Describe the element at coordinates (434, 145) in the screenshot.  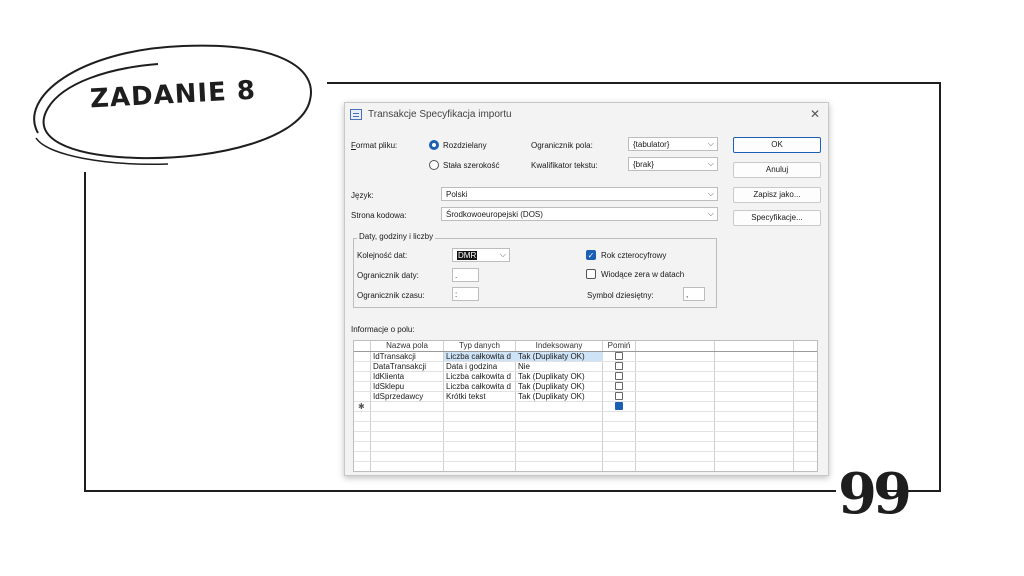
I see `radio-delimited` at that location.